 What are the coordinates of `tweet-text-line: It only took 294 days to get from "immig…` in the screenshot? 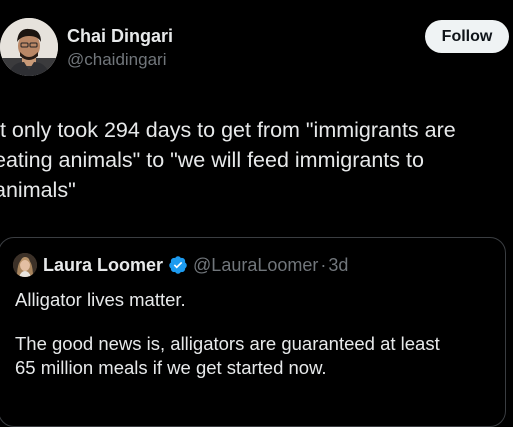 It's located at (228, 130).